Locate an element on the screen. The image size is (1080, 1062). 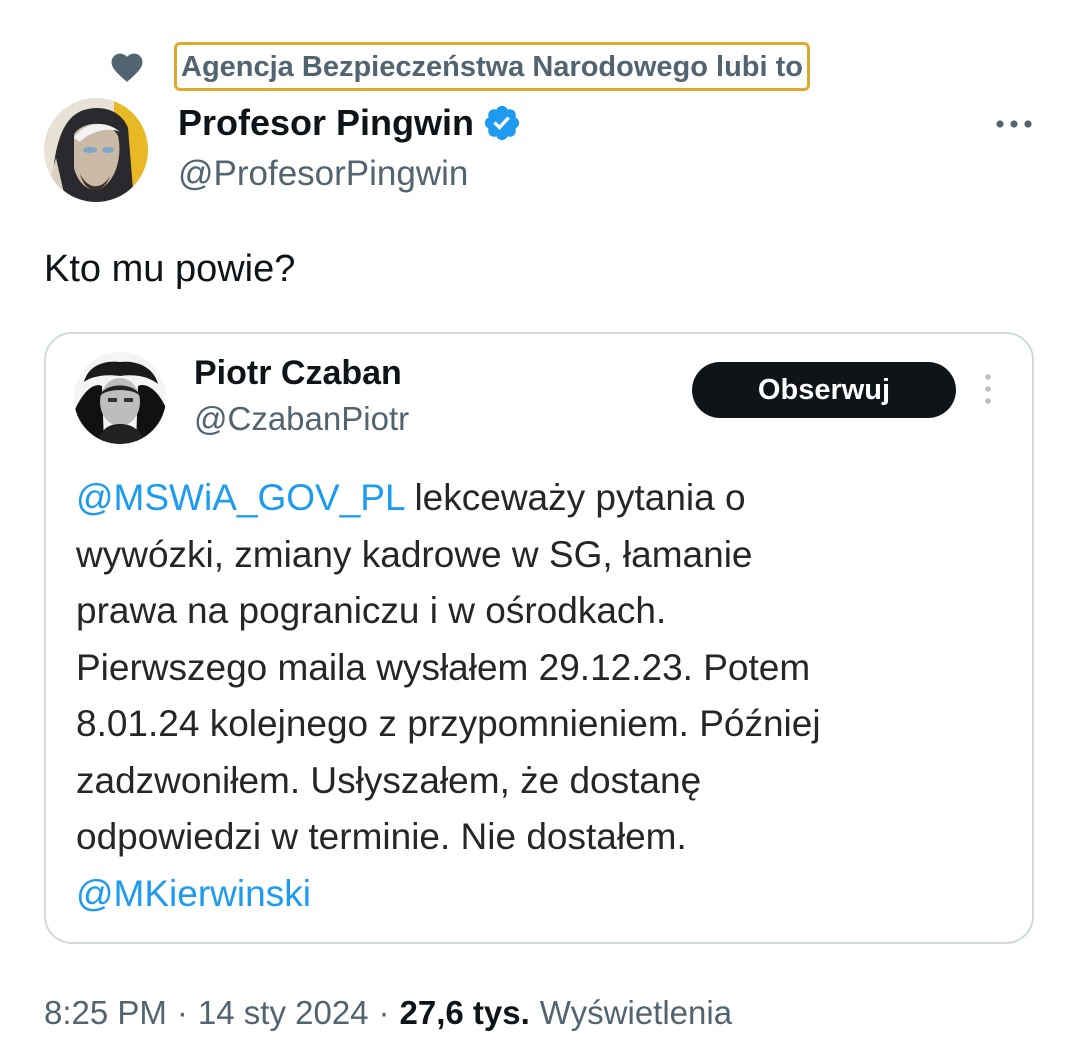
quoted-author-handle: @CzabanPiotr is located at coordinates (301, 419).